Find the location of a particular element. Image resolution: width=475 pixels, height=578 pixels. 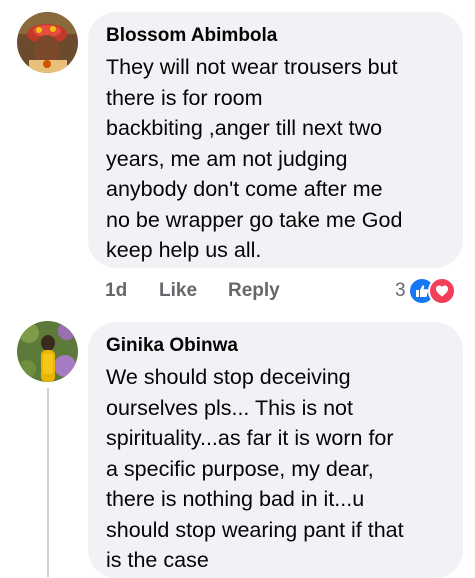

reactions-summary: 3 is located at coordinates (425, 291).